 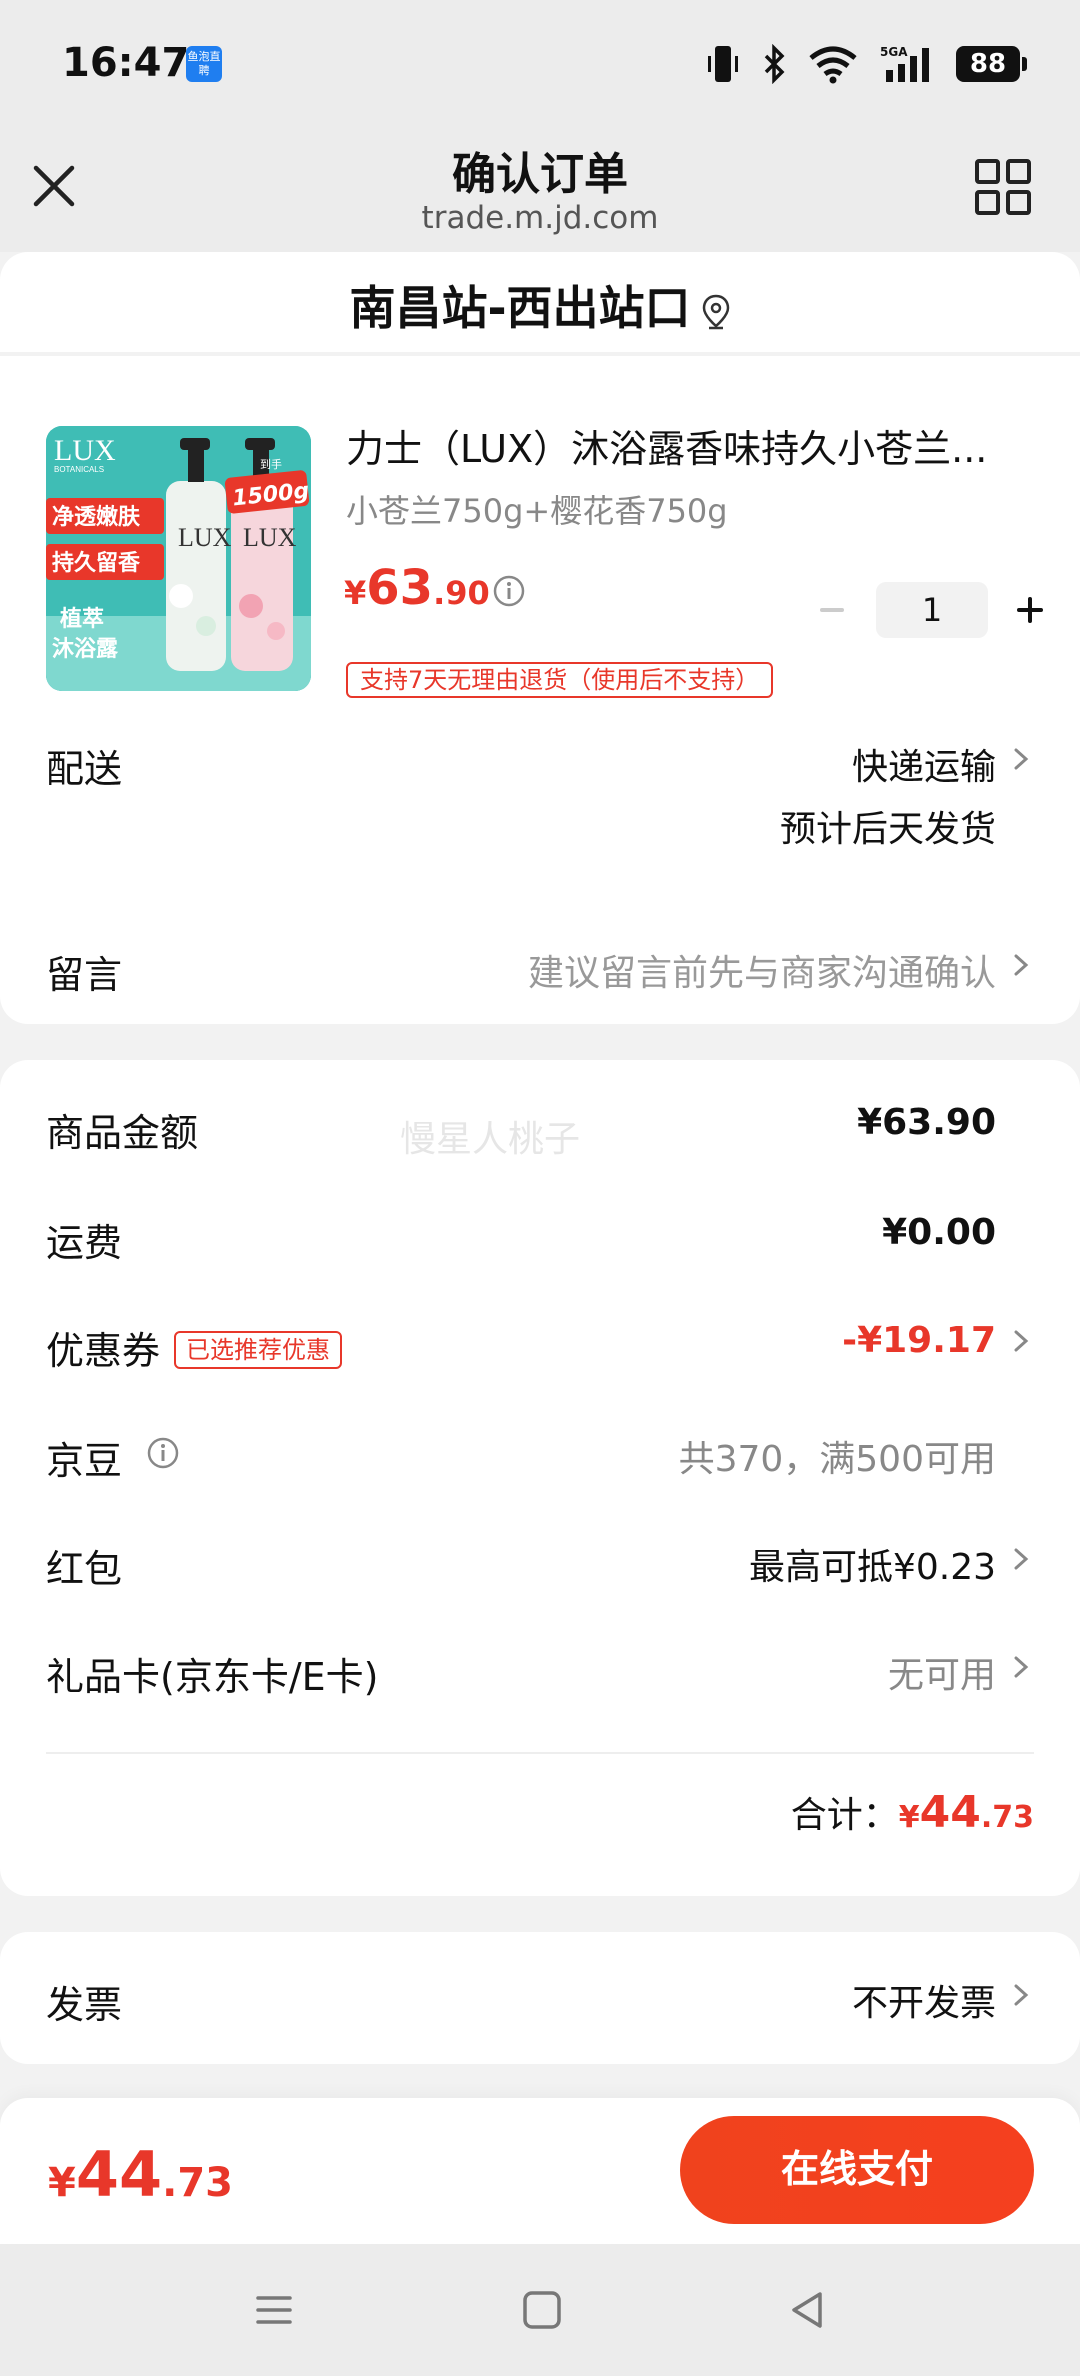 I want to click on gift-card-label: 礼品卡(京东卡/E卡), so click(x=212, y=1677).